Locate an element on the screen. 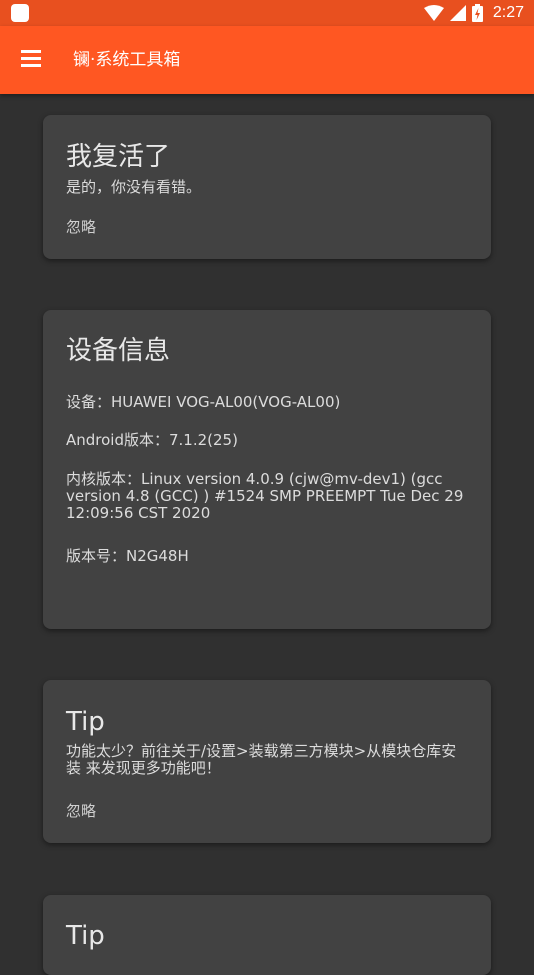 The width and height of the screenshot is (534, 975). android-version: Android版本：7.1.2(25) is located at coordinates (152, 440).